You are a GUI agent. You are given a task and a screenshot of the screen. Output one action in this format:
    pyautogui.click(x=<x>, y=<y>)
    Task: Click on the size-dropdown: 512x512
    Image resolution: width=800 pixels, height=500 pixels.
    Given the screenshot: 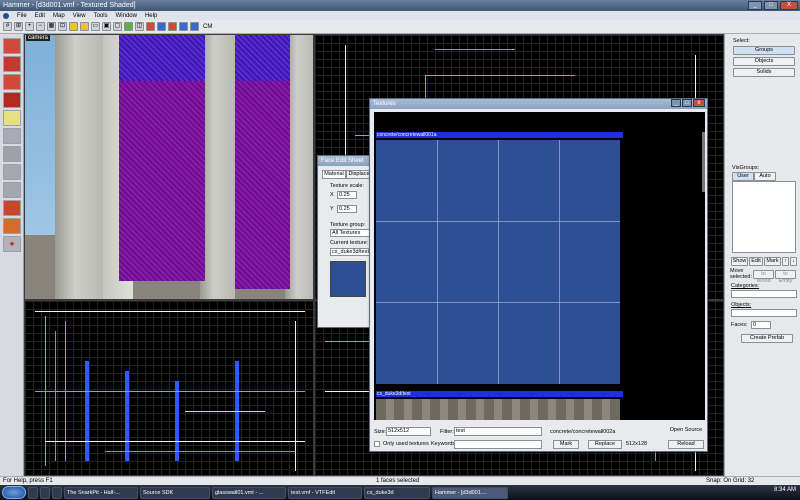 What is the action you would take?
    pyautogui.click(x=408, y=431)
    